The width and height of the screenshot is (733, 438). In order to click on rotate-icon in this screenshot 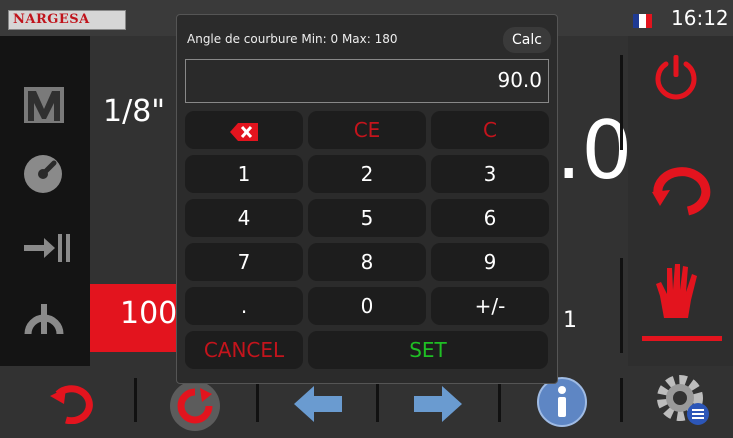, I will do `click(75, 402)`.